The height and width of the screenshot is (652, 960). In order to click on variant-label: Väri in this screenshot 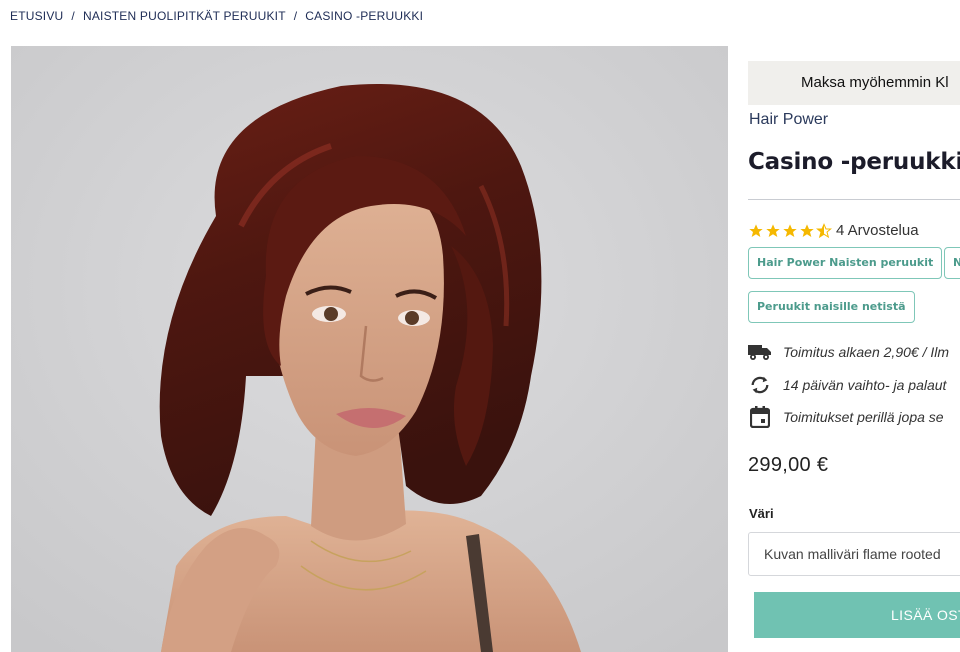, I will do `click(761, 513)`.